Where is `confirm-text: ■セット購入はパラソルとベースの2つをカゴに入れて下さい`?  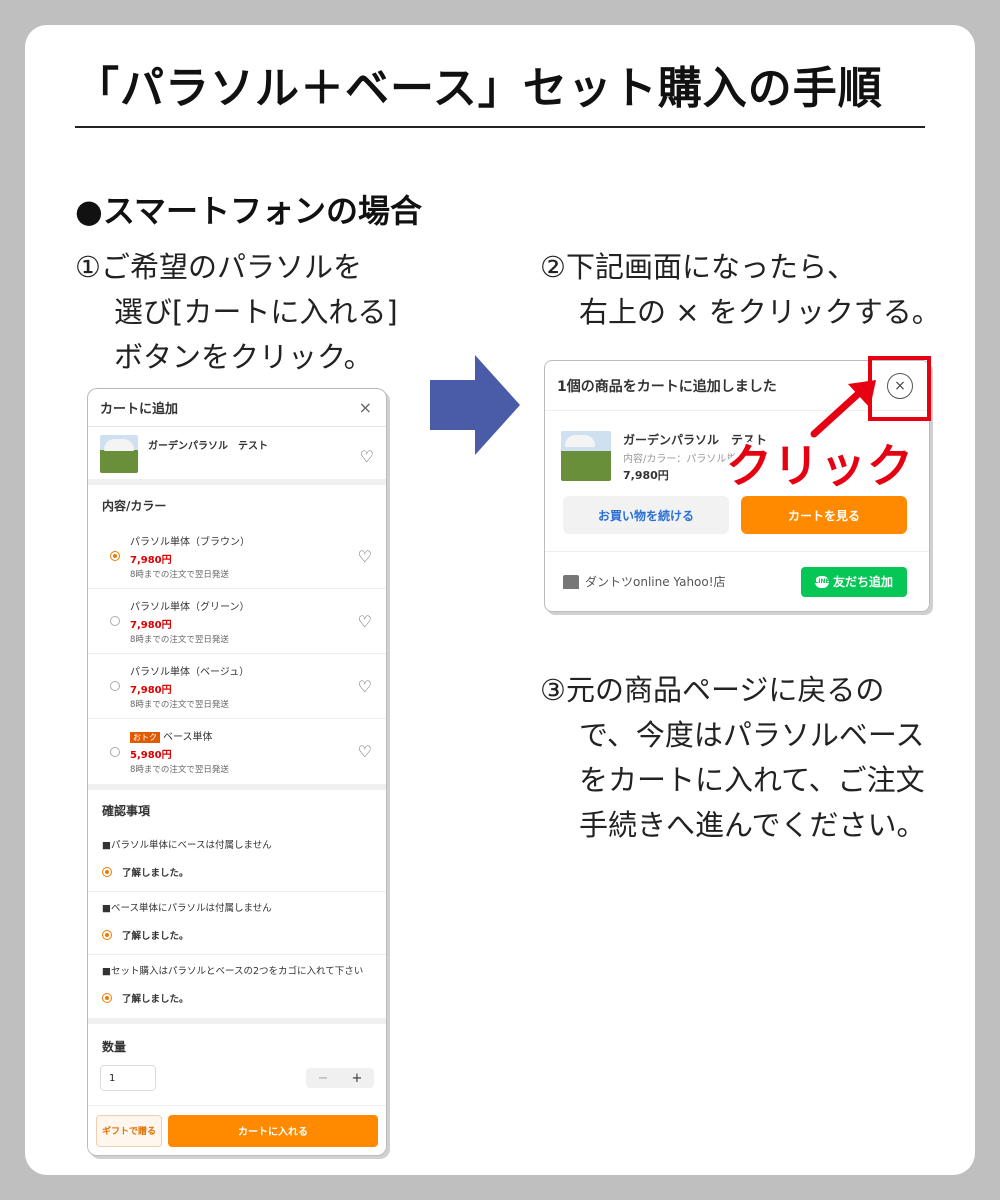
confirm-text: ■セット購入はパラソルとベースの2つをカゴに入れて下さい is located at coordinates (233, 971).